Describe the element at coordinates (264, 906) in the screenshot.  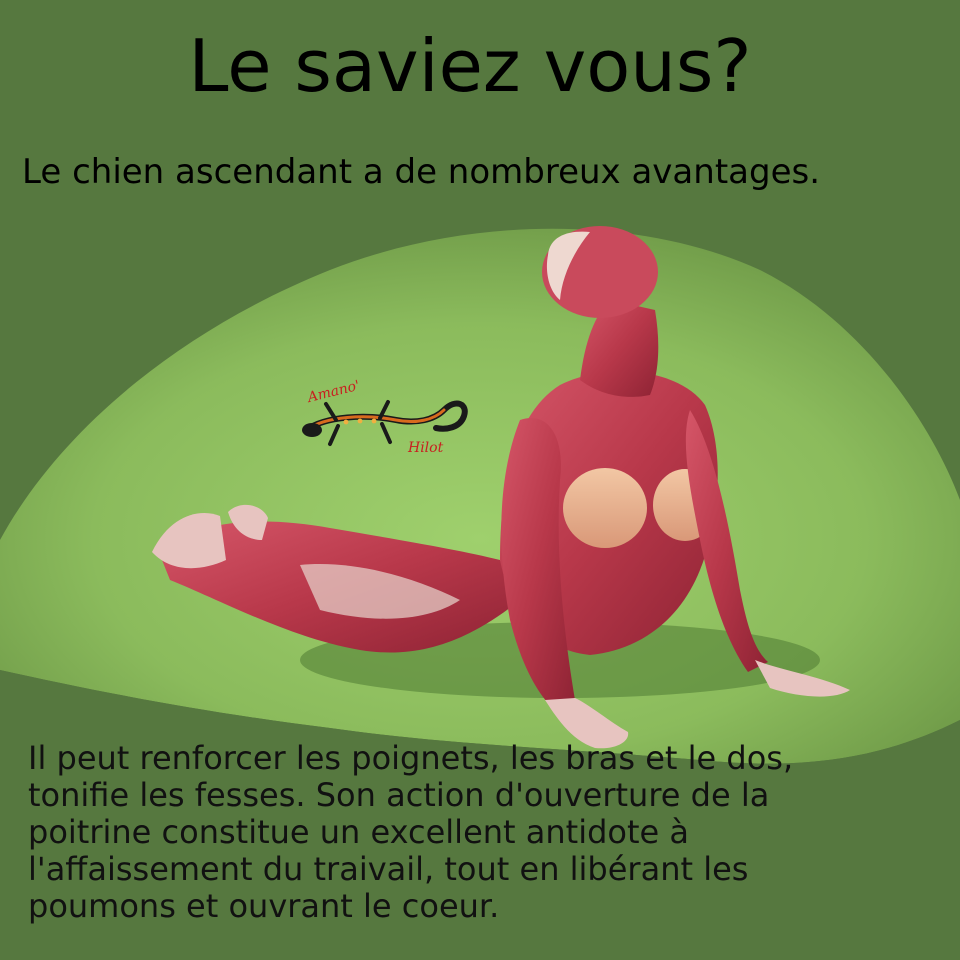
I see `body-line: poumons et ouvrant le coeur.` at that location.